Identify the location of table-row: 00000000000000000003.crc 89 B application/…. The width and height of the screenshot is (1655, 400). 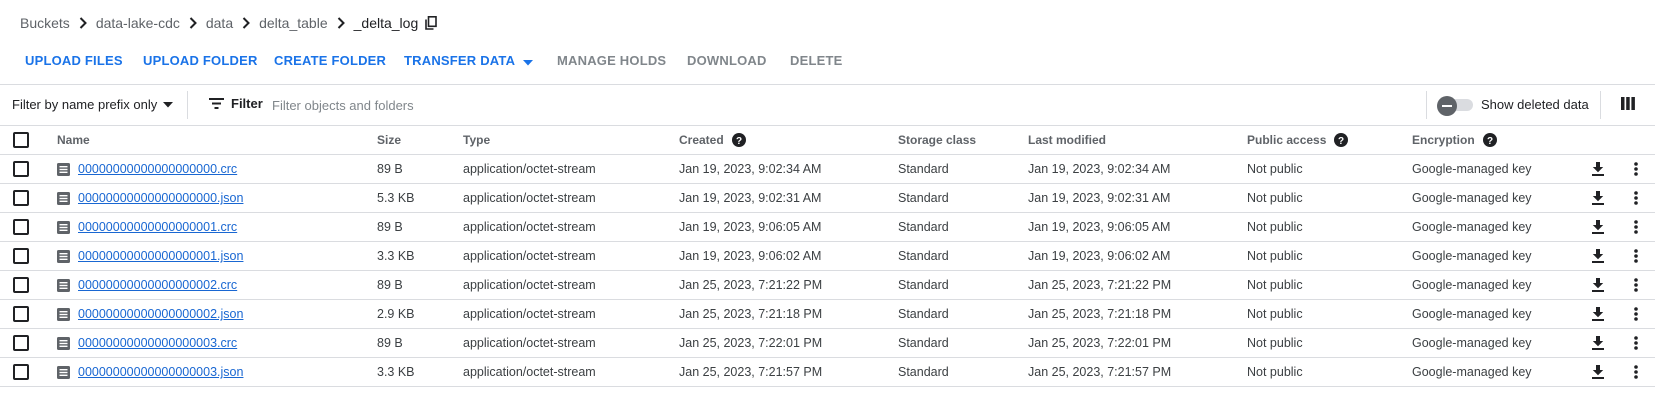
(827, 343).